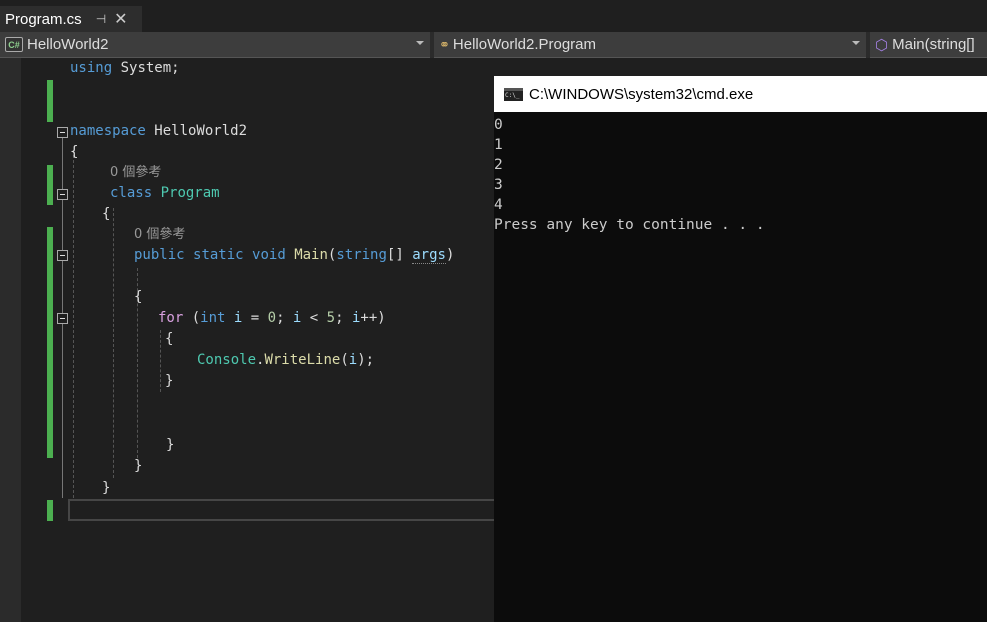  I want to click on console-line: Press any key to continue . . ., so click(629, 225).